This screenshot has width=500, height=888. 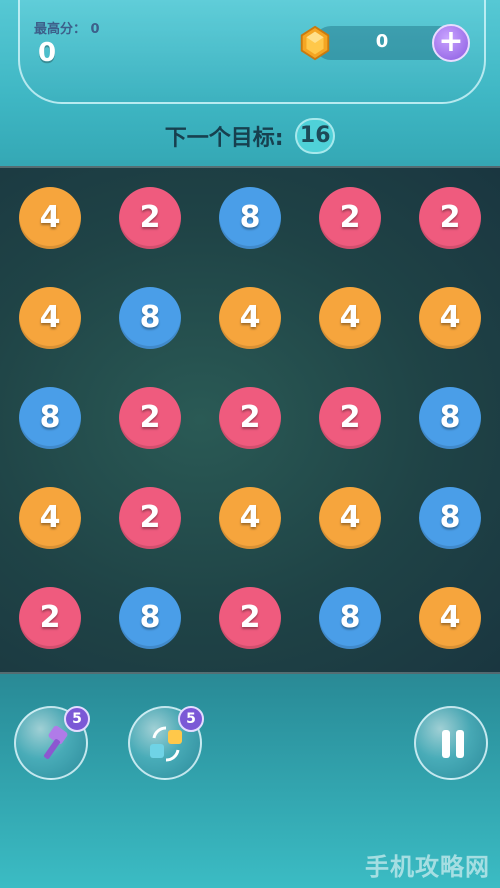 I want to click on pause-button, so click(x=451, y=743).